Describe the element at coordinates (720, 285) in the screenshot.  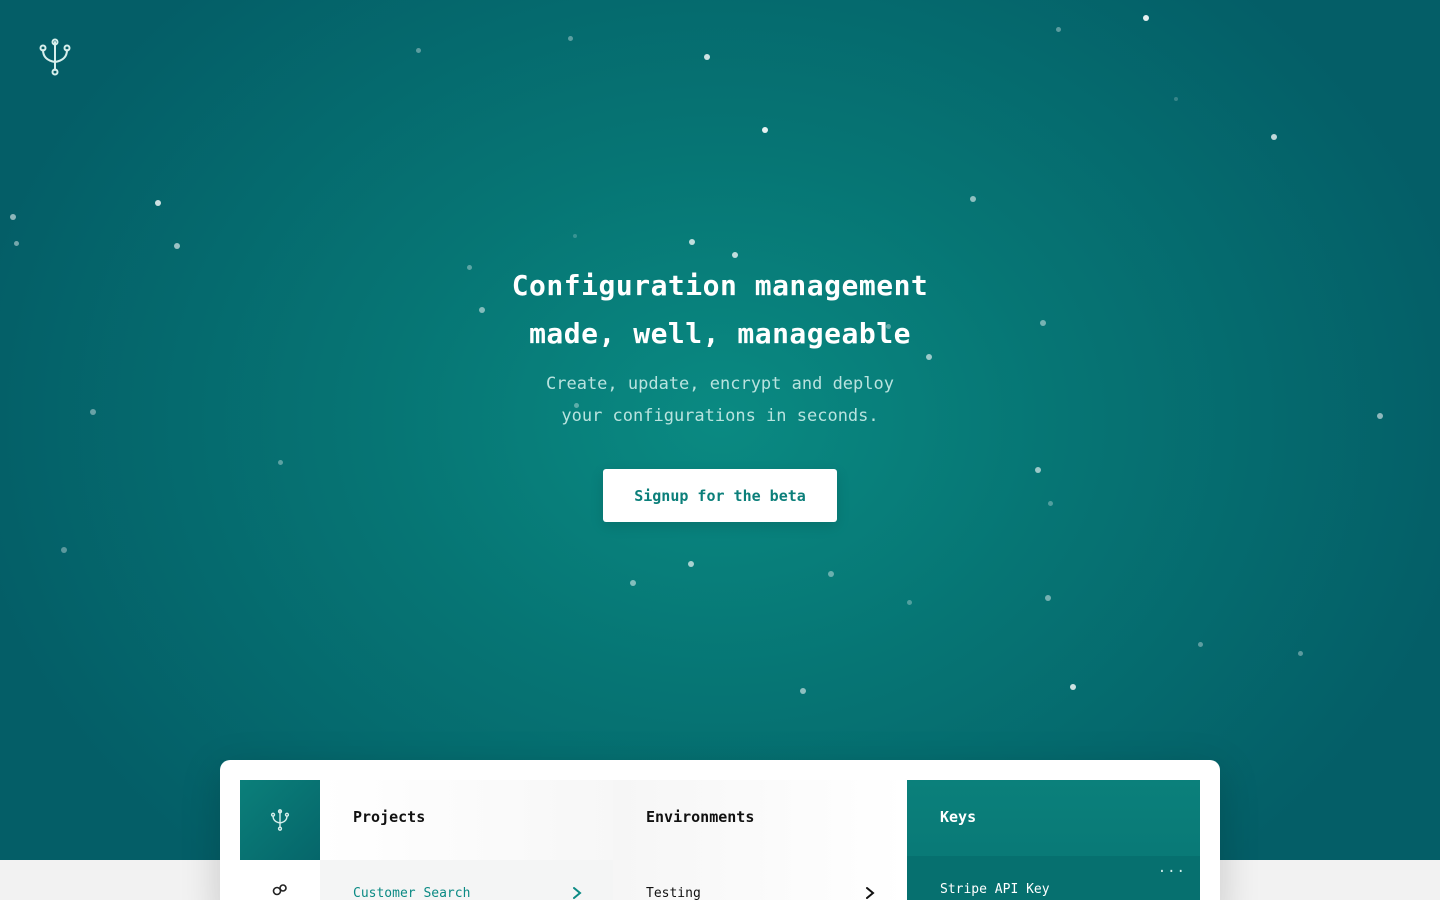
I see `headline-line-1: Configuration management` at that location.